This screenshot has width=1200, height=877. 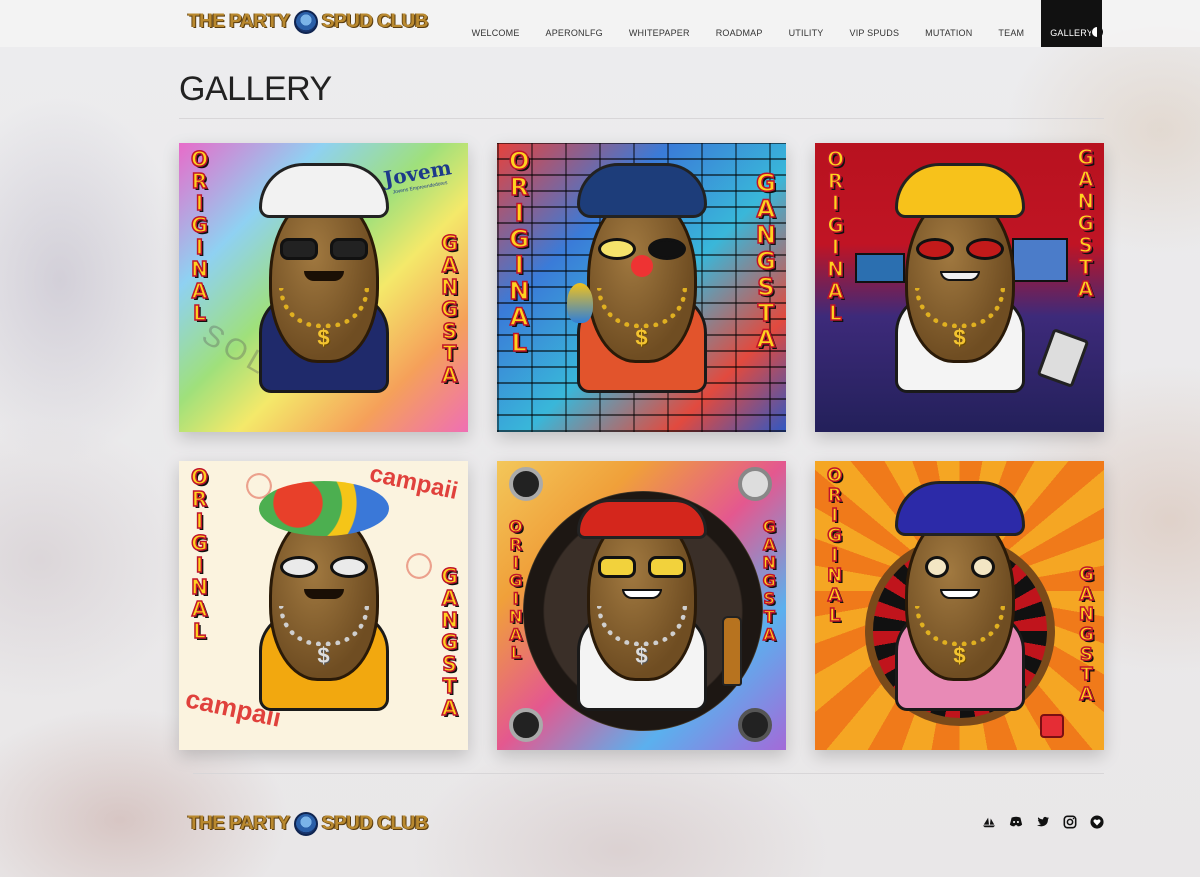 What do you see at coordinates (1052, 726) in the screenshot?
I see `dice-icon` at bounding box center [1052, 726].